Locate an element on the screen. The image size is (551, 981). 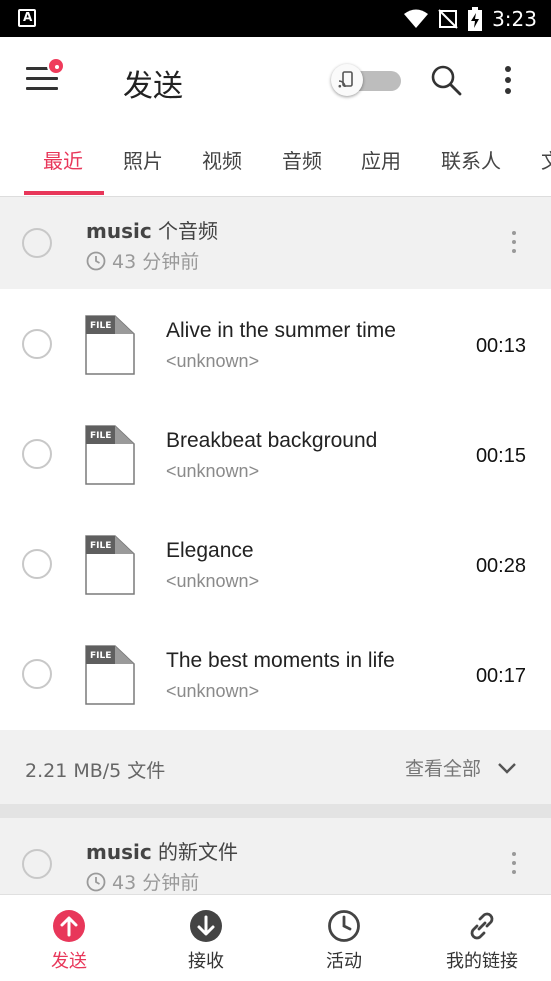
view-all-button: 查看全部 is located at coordinates (461, 767).